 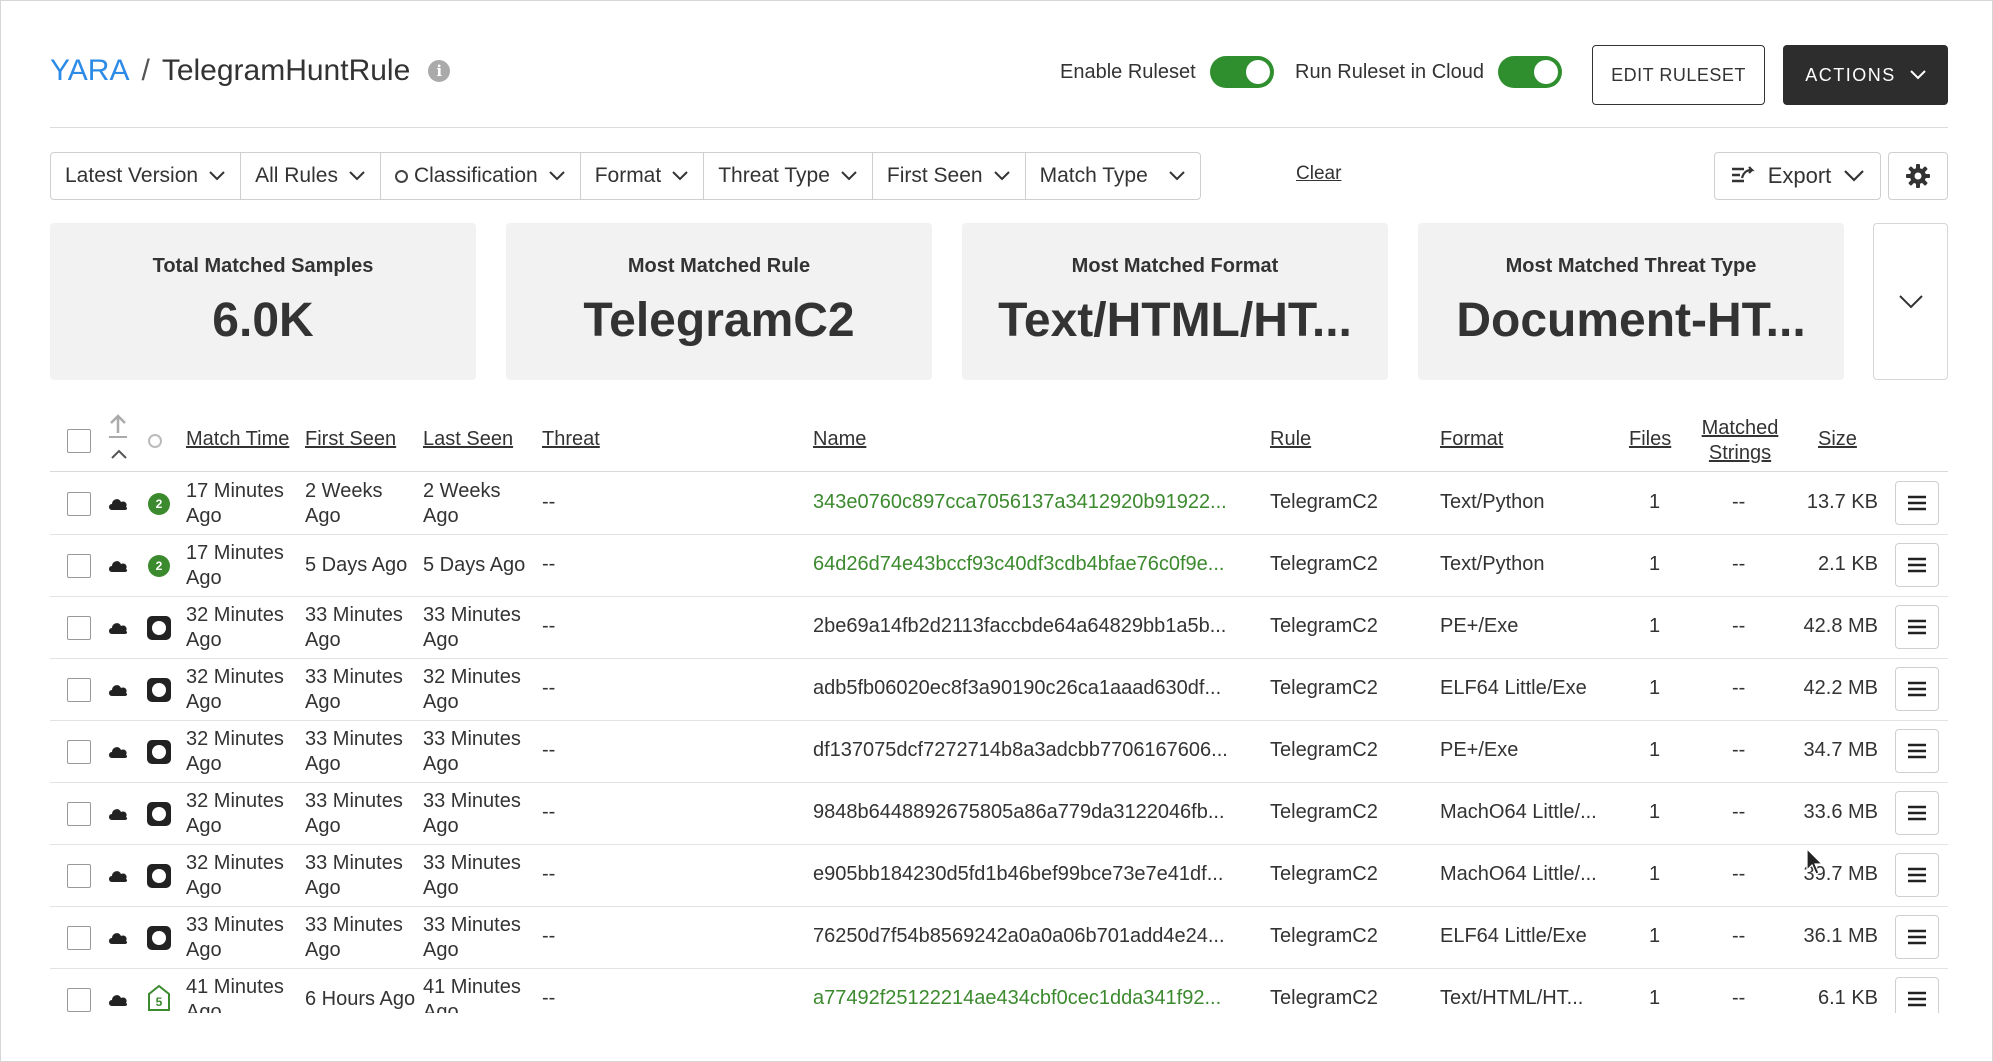 I want to click on edit-ruleset-button: EDIT RULESET, so click(x=1678, y=75).